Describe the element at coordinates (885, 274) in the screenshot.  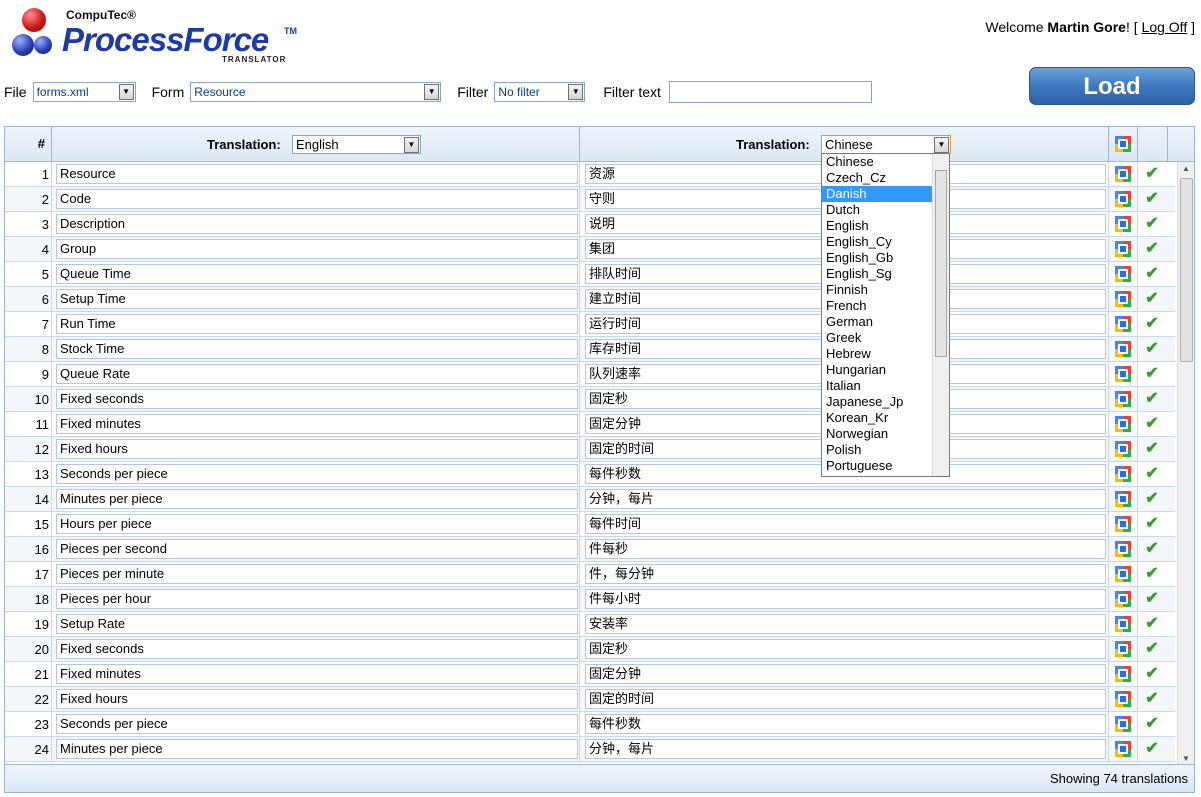
I see `language-option: English_Sg` at that location.